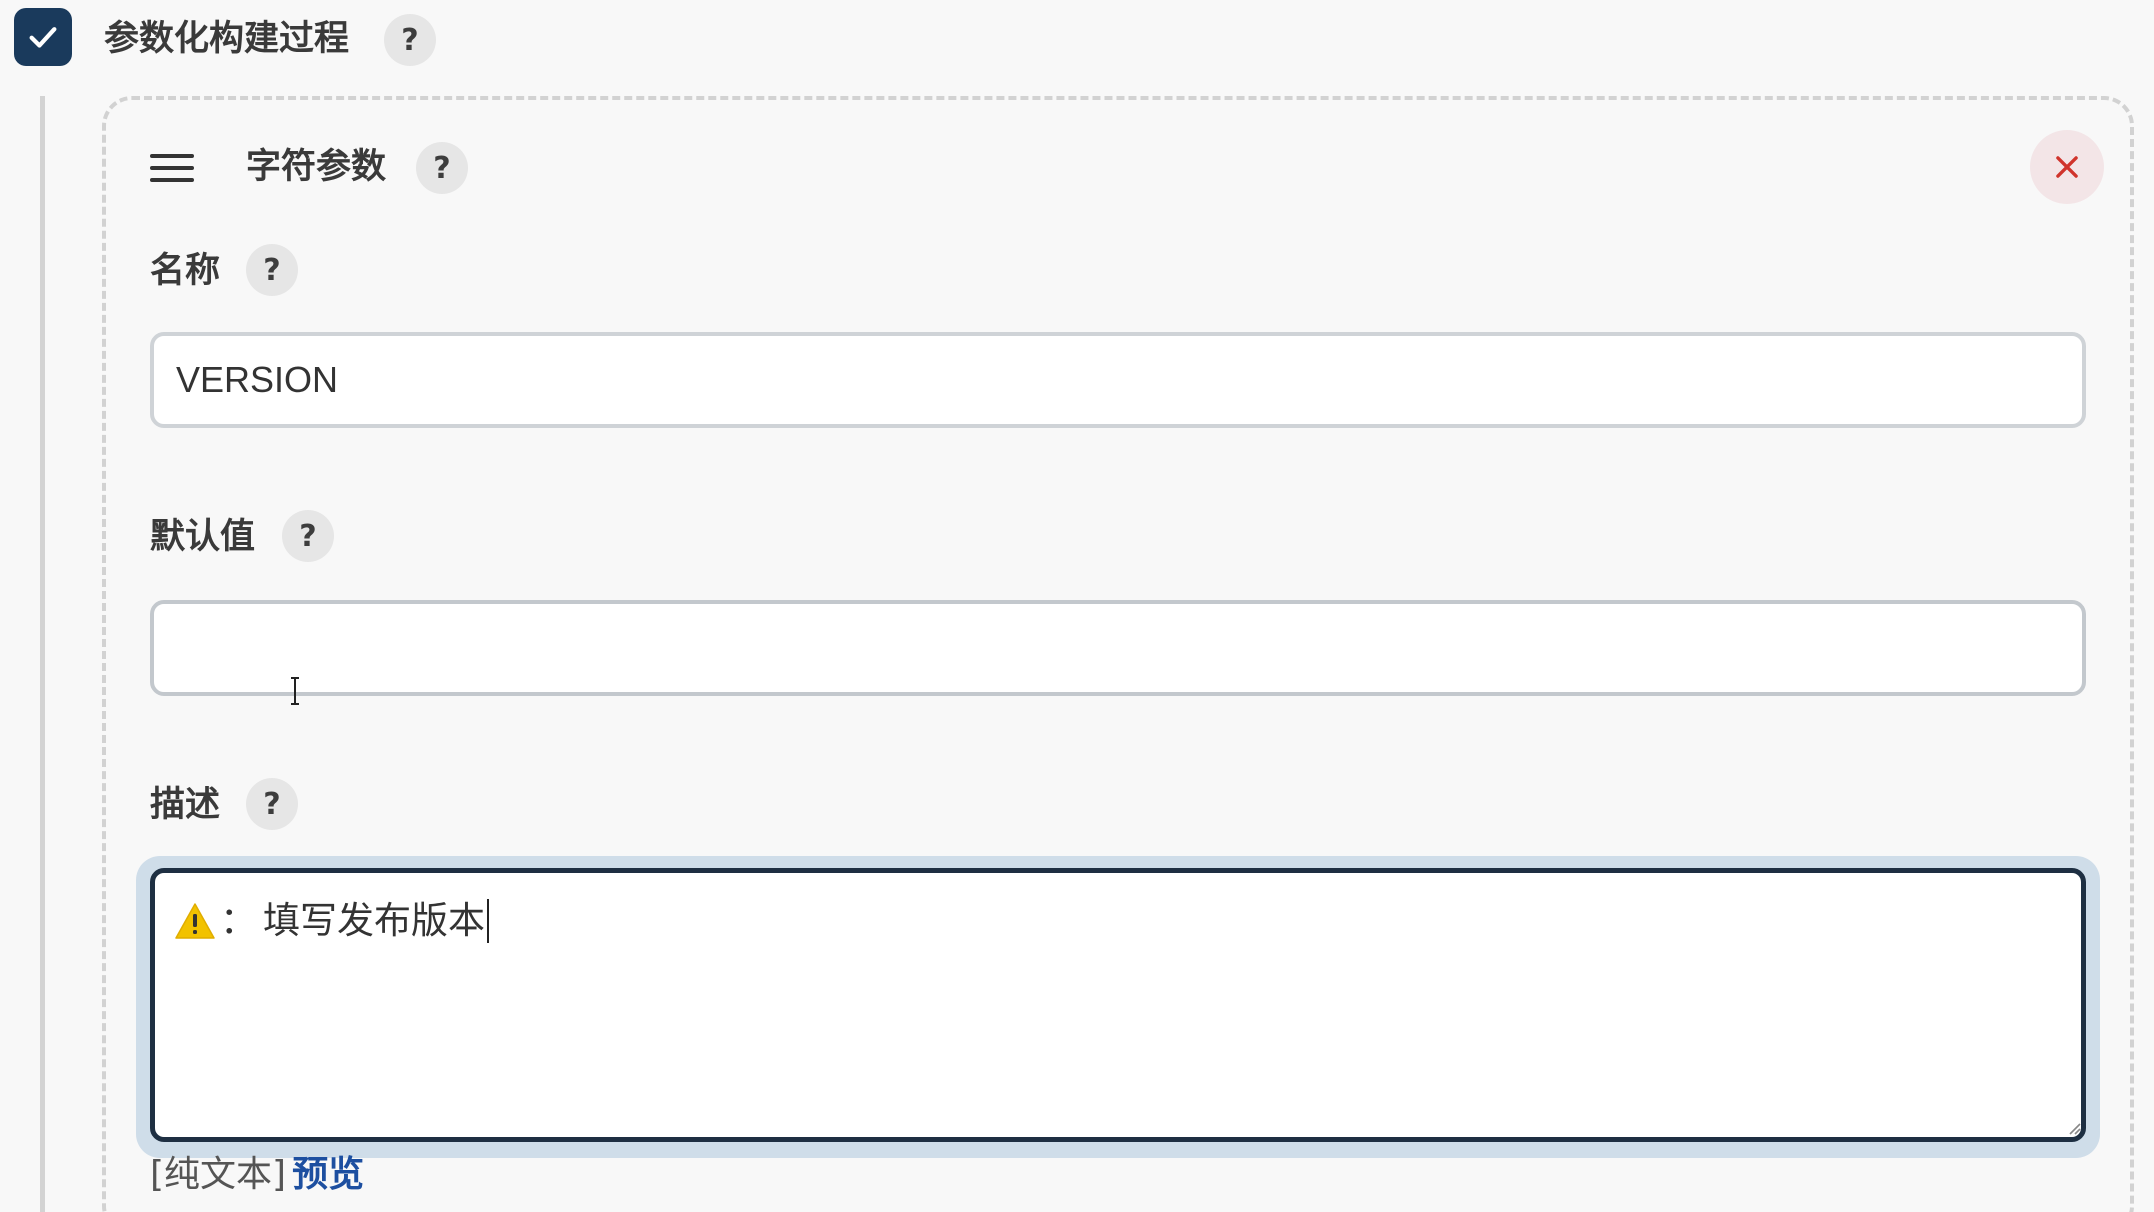 This screenshot has width=2154, height=1212. Describe the element at coordinates (172, 169) in the screenshot. I see `drag-handle-icon` at that location.